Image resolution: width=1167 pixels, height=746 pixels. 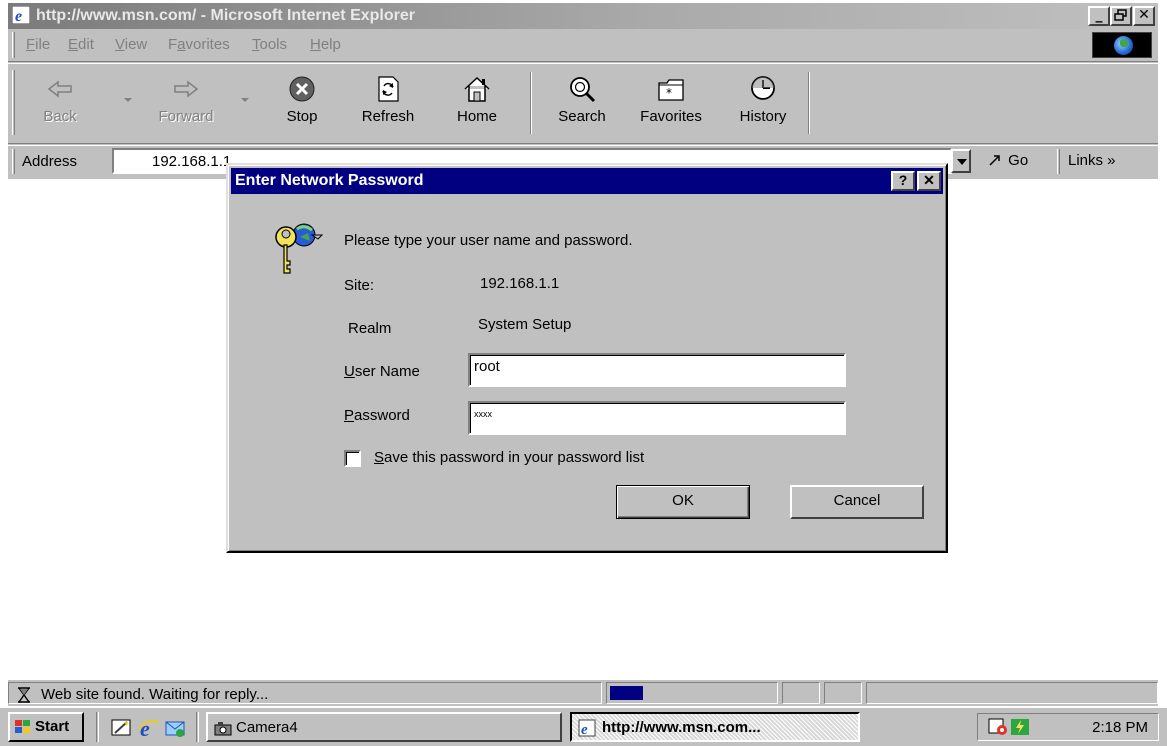 I want to click on search-button: Search, so click(x=582, y=103).